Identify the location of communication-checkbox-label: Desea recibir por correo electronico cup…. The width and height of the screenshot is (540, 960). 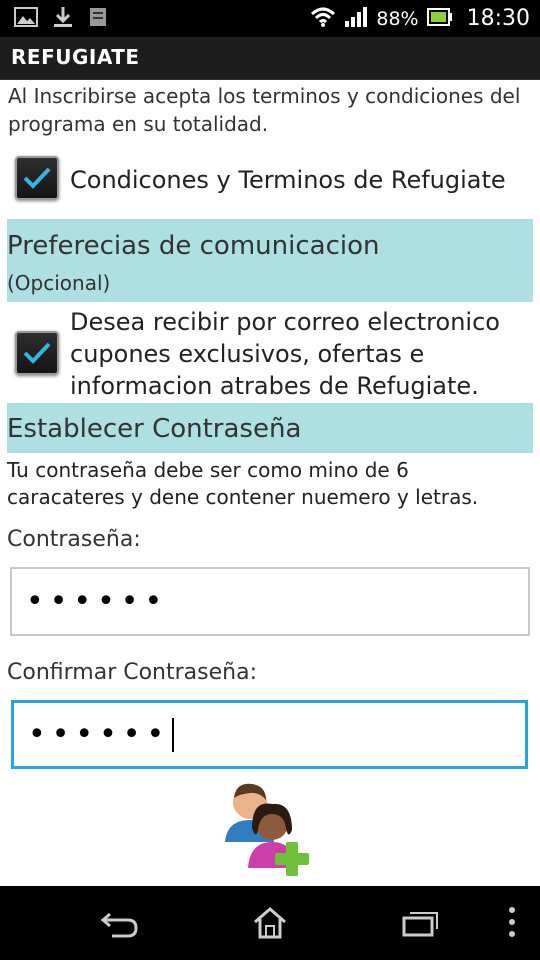
(290, 354).